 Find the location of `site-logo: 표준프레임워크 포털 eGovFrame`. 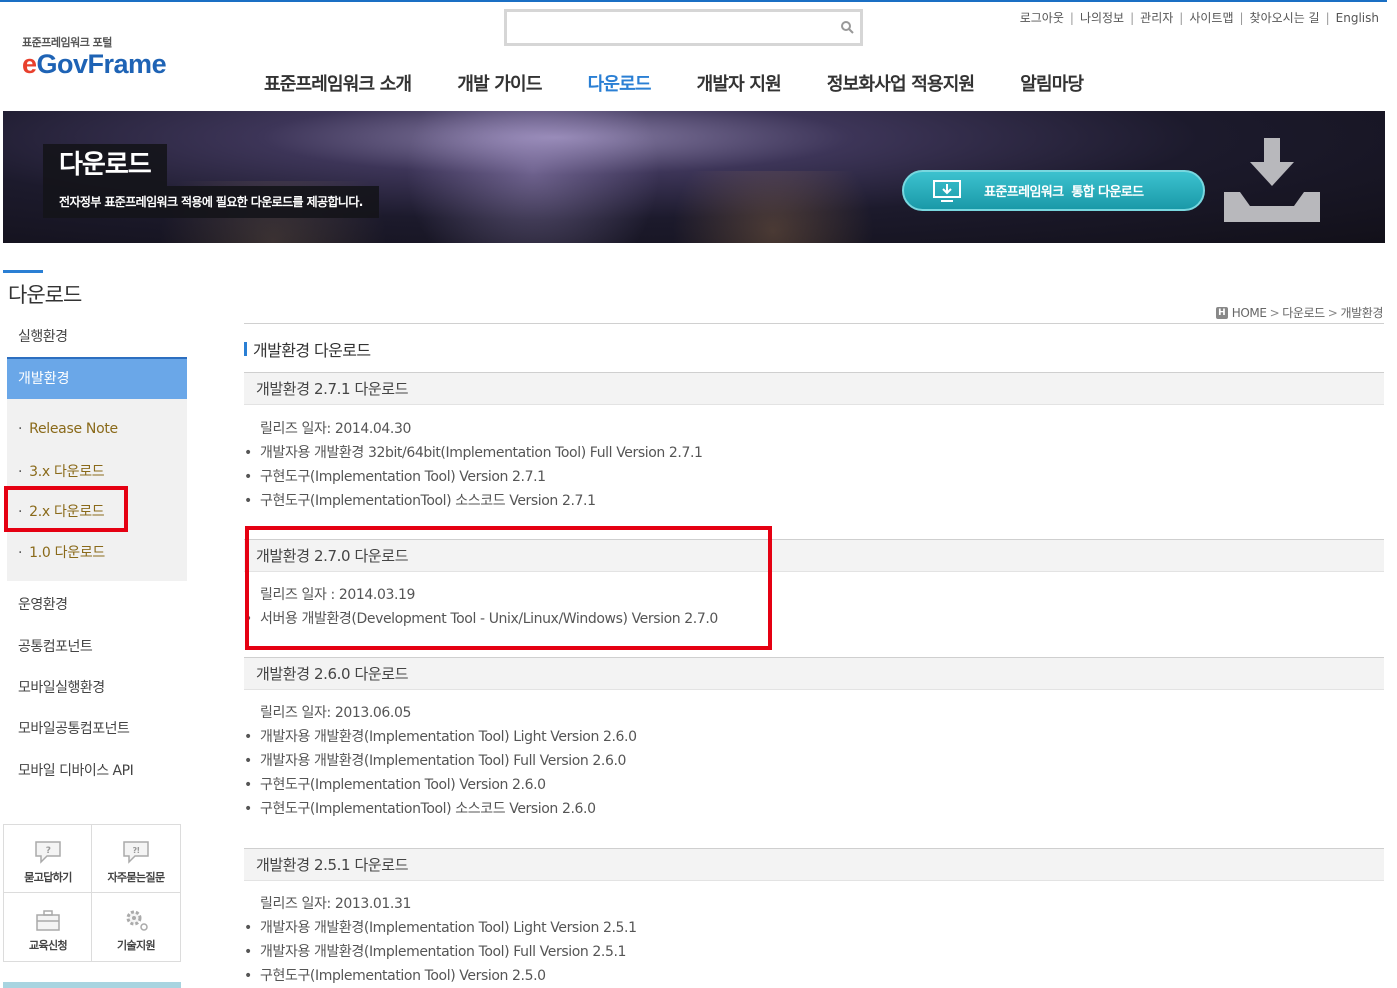

site-logo: 표준프레임워크 포털 eGovFrame is located at coordinates (94, 56).